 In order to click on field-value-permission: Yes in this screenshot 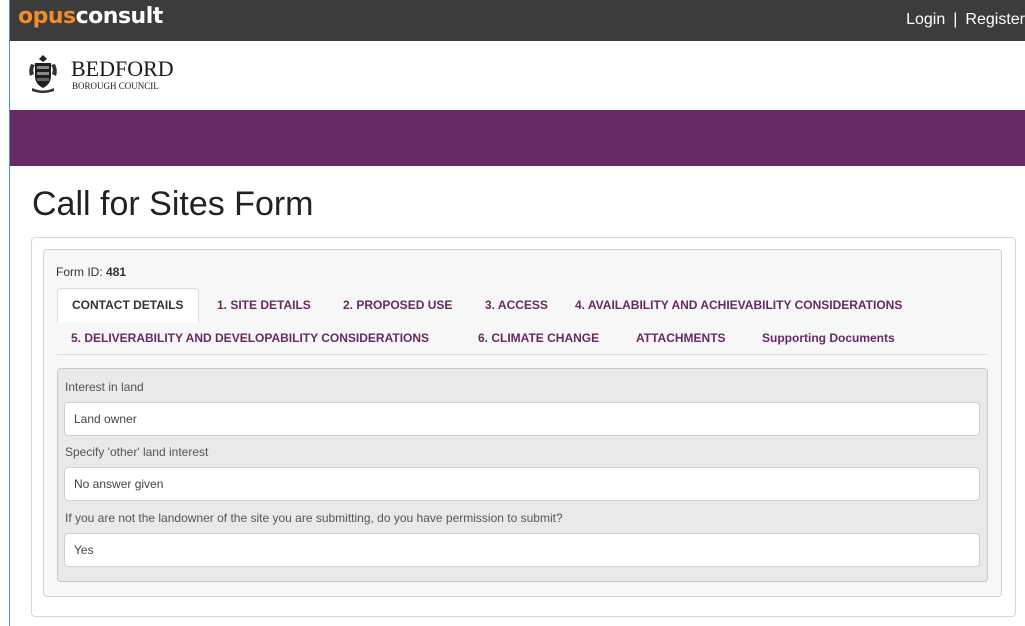, I will do `click(522, 550)`.